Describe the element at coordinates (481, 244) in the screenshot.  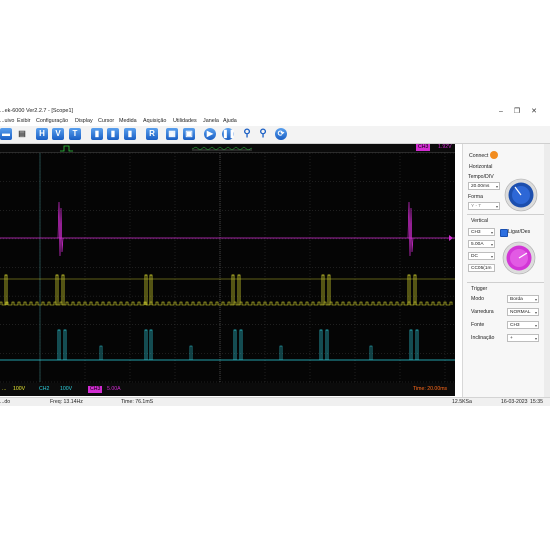
I see `volts-div-select: 5.00A ▾` at that location.